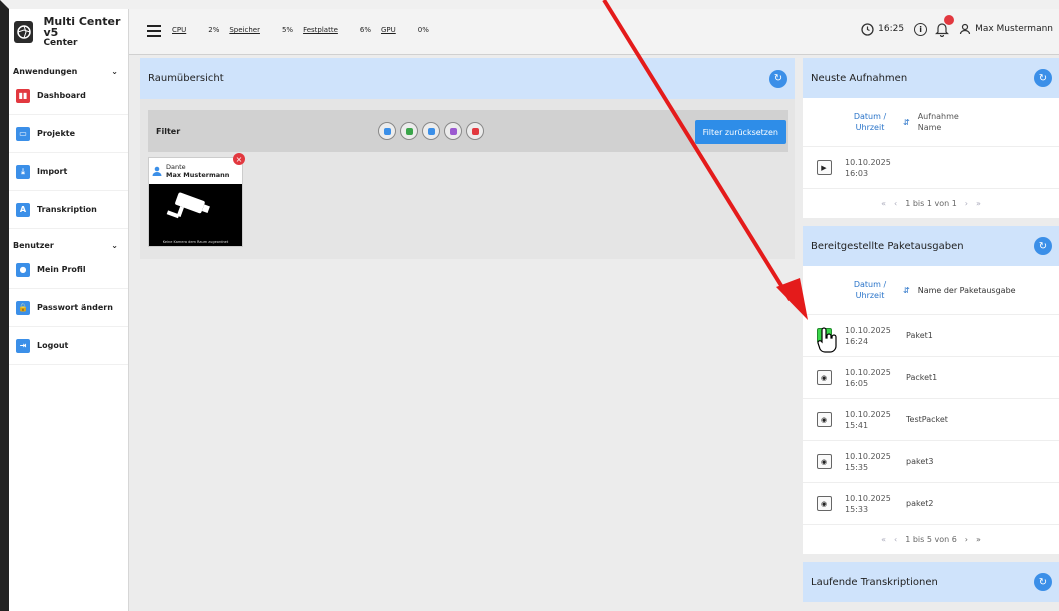  Describe the element at coordinates (857, 173) in the screenshot. I see `row-date-time: 16:03` at that location.